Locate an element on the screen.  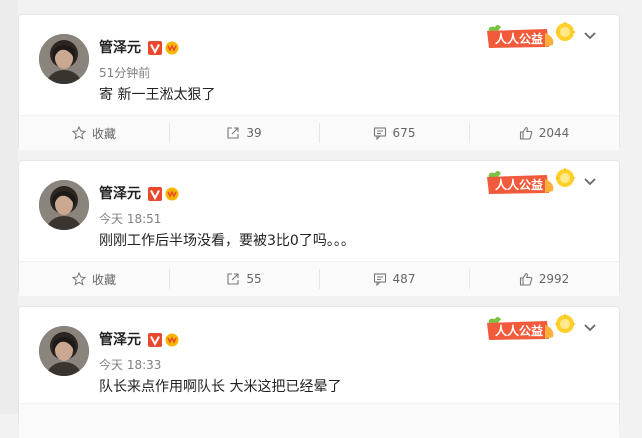
comment-button: 675 is located at coordinates (394, 133).